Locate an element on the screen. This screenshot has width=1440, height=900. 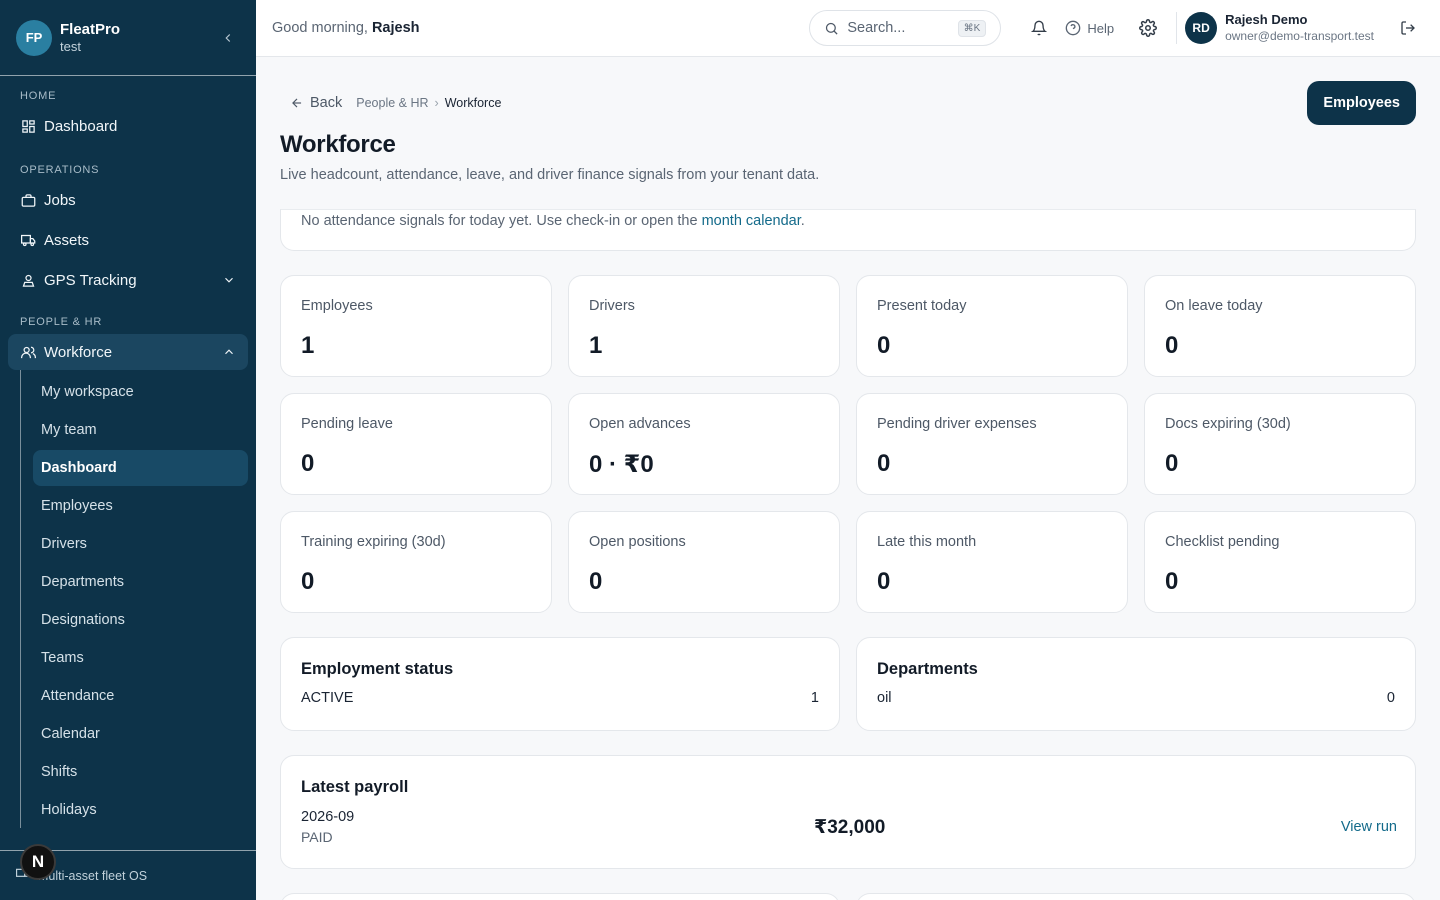
payroll-status: PAID is located at coordinates (317, 837).